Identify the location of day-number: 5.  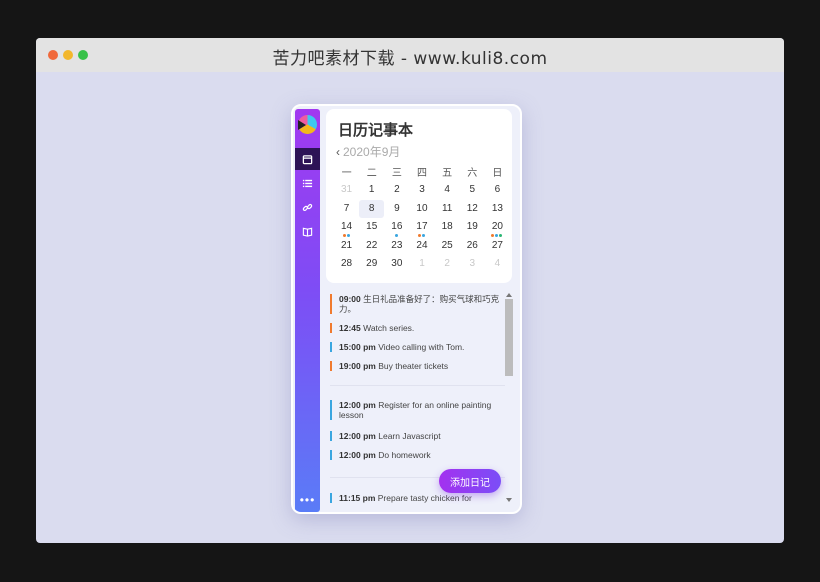
(472, 189).